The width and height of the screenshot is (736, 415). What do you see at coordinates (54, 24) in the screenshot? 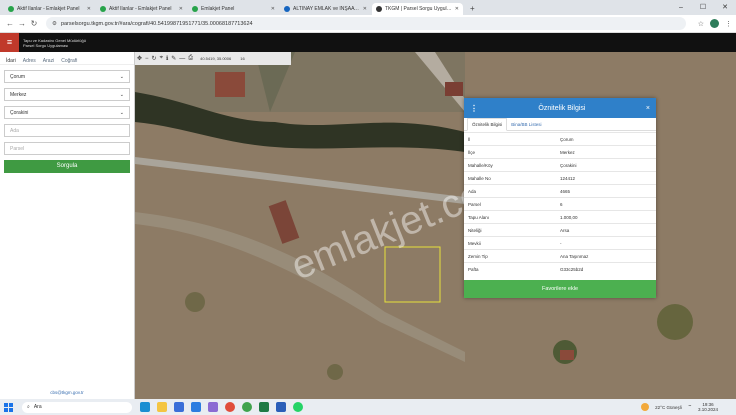
I see `site-info-icon: ⚙` at bounding box center [54, 24].